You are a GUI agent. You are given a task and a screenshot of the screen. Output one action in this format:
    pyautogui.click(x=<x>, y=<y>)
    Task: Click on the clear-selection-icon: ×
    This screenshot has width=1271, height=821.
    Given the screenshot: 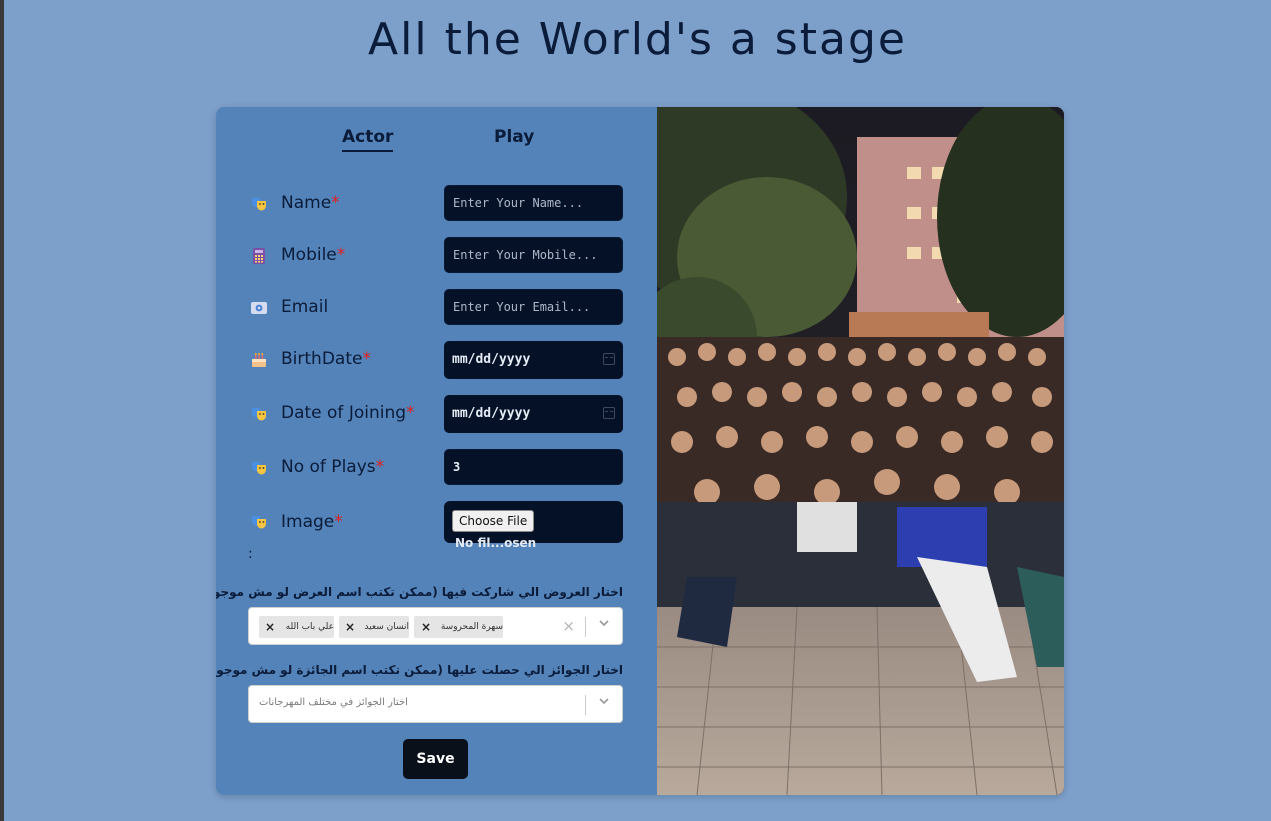 What is the action you would take?
    pyautogui.click(x=568, y=626)
    